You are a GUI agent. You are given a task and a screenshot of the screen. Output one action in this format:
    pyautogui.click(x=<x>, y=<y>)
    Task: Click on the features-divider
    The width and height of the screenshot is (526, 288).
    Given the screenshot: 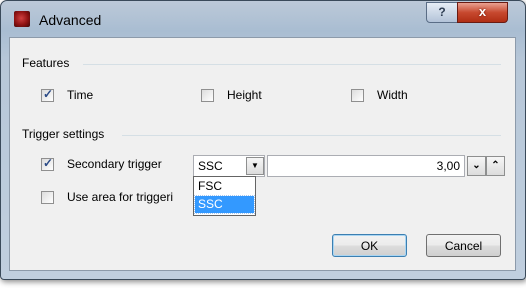 What is the action you would take?
    pyautogui.click(x=292, y=64)
    